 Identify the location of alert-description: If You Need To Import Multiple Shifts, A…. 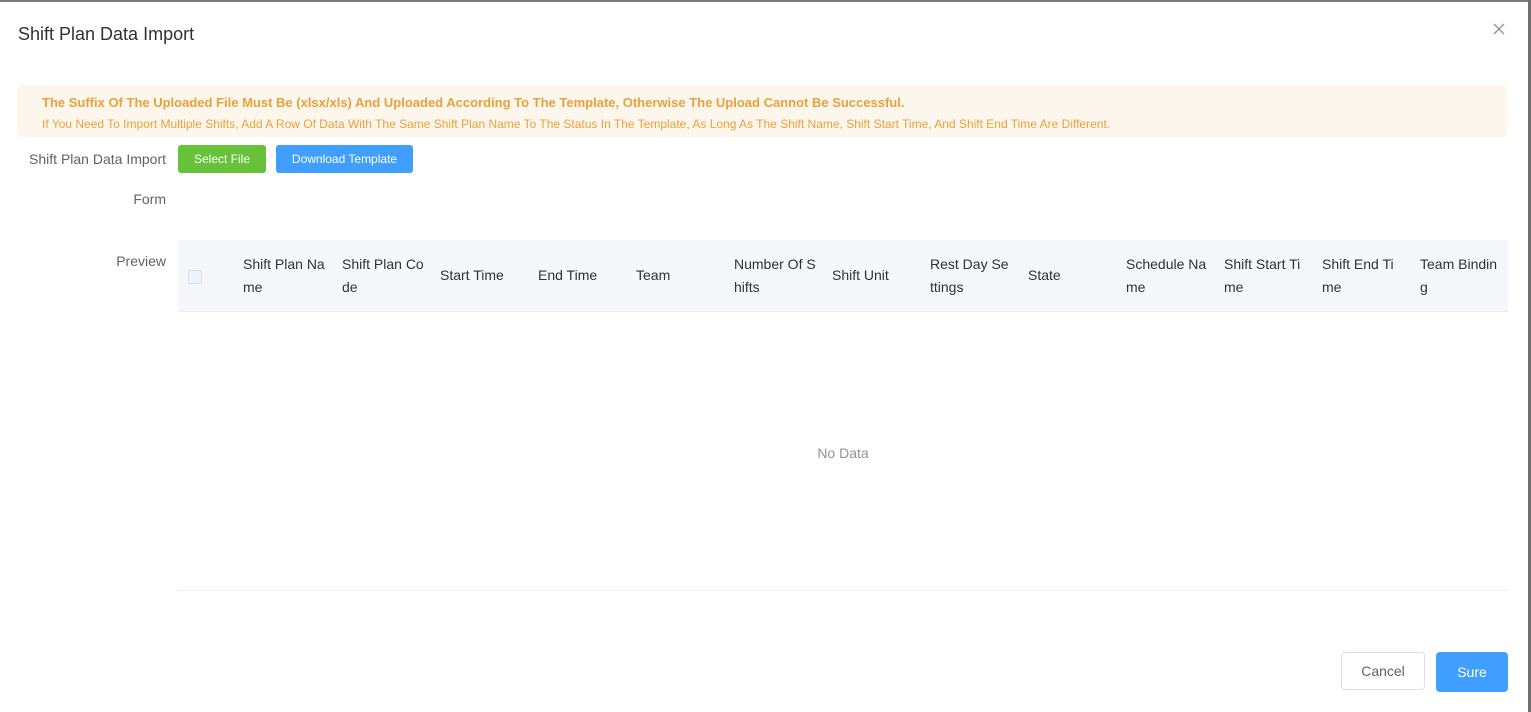
(576, 124).